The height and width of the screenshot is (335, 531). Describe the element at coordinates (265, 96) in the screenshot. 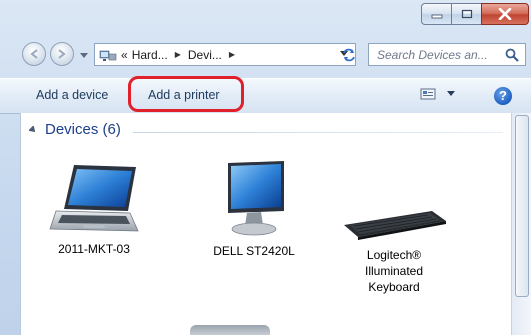

I see `command-bar: Add a device Add a printer ?` at that location.